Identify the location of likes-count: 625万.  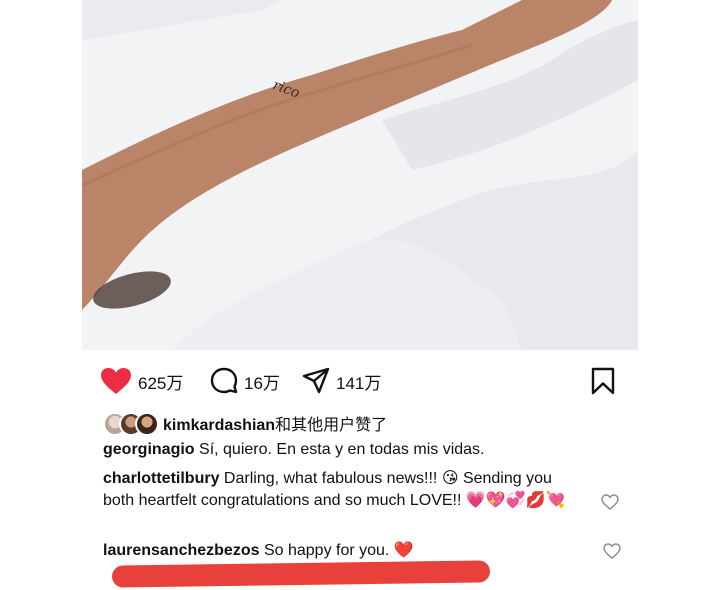
(161, 383).